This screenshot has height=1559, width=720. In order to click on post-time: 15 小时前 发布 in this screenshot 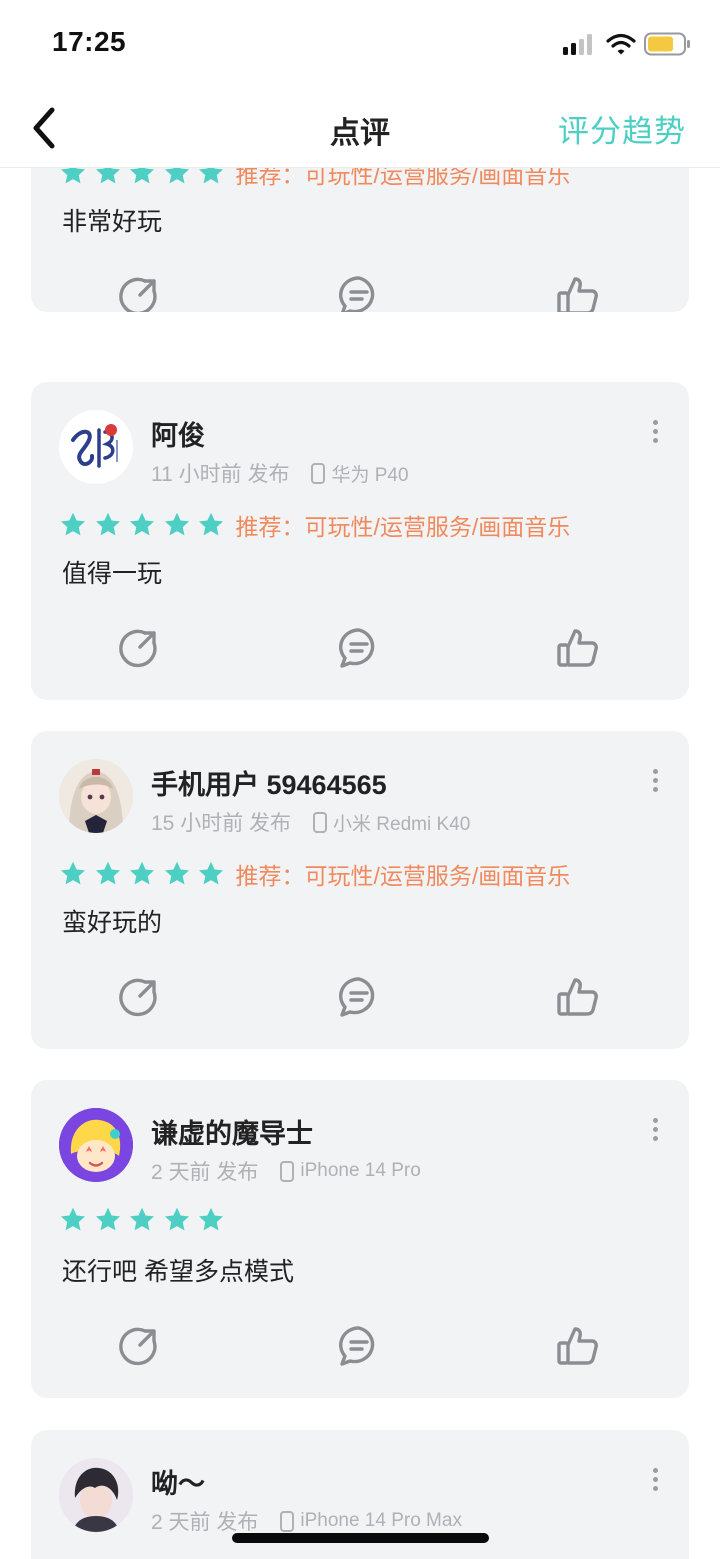, I will do `click(221, 823)`.